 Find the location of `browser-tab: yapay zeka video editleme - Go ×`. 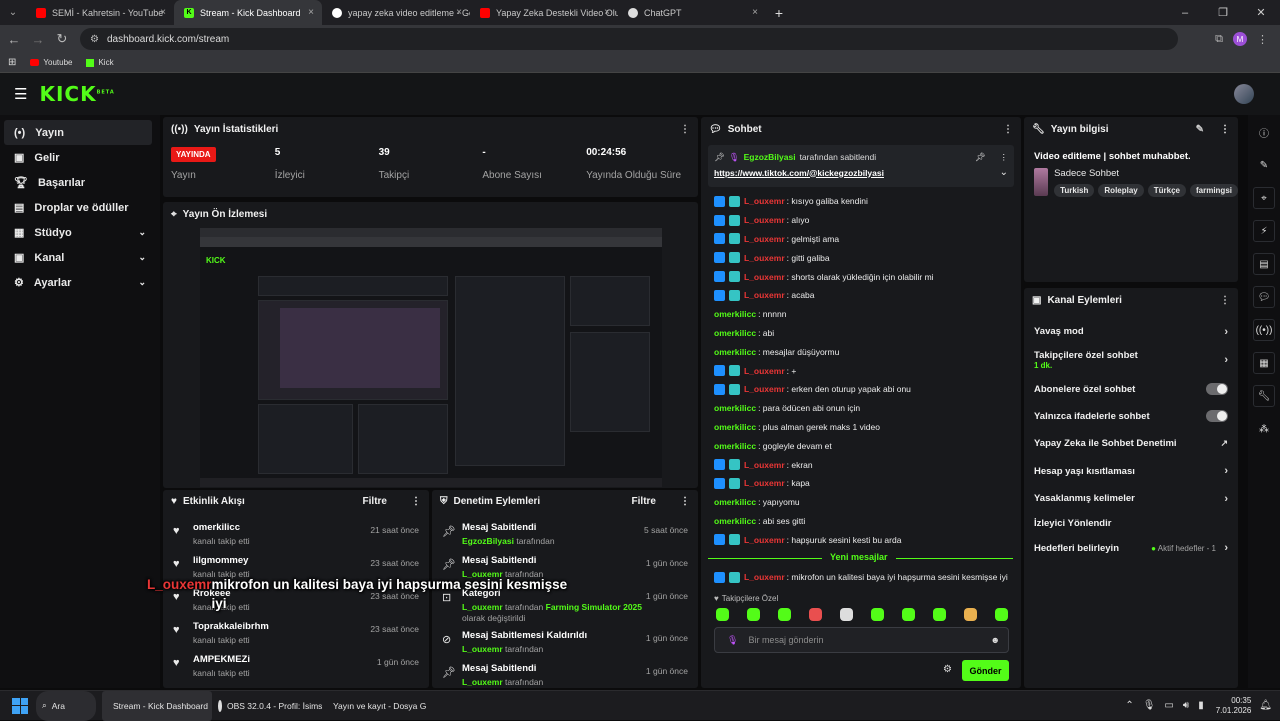

browser-tab: yapay zeka video editleme - Go × is located at coordinates (396, 12).